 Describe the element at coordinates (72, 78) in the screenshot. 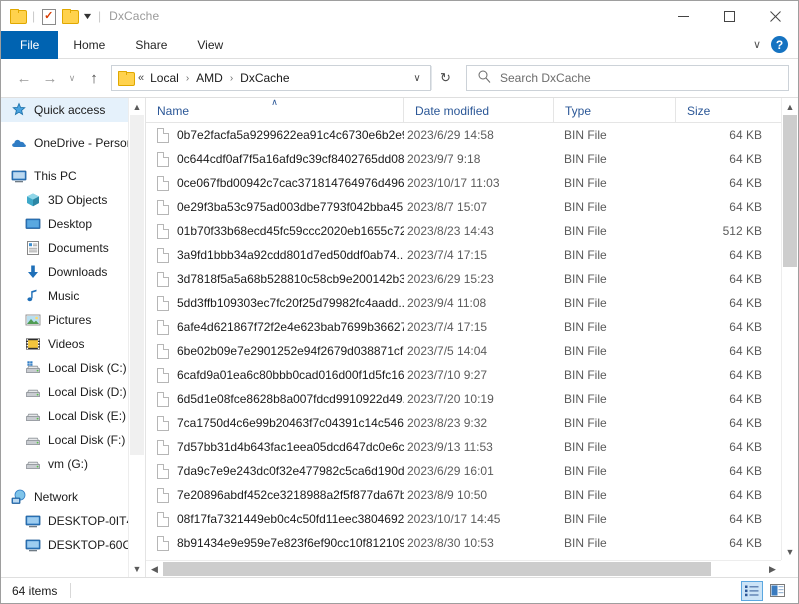

I see `recent-locations-button: ∨` at that location.